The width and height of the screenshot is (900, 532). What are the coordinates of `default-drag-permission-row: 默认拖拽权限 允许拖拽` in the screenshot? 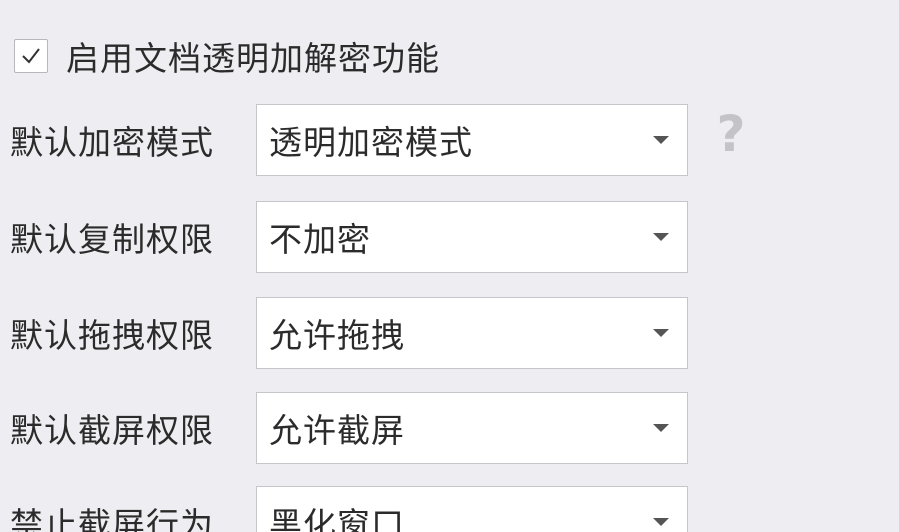 It's located at (349, 333).